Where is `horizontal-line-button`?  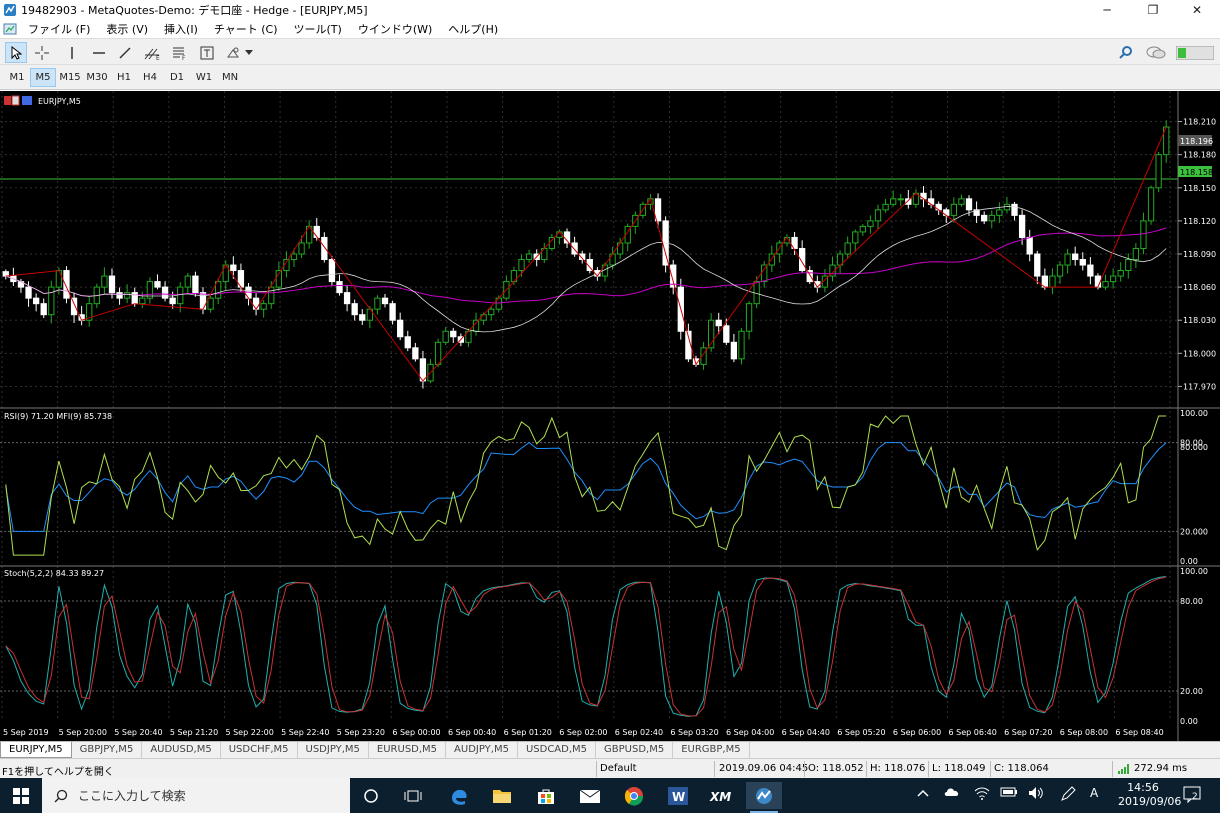
horizontal-line-button is located at coordinates (99, 52).